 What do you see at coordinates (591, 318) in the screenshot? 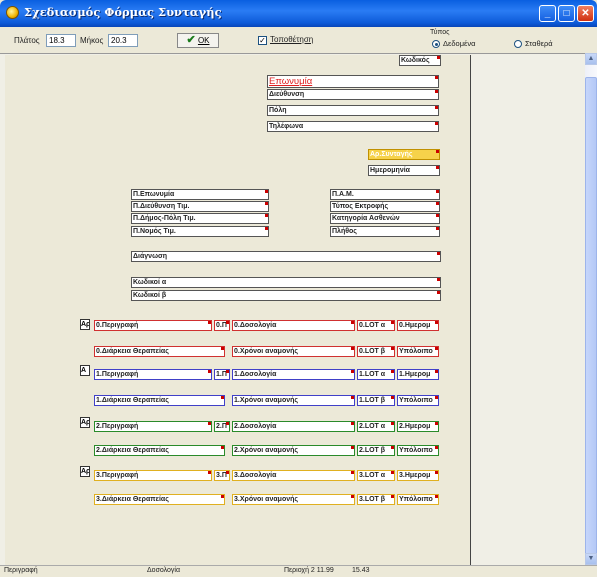
I see `scroll-thumb` at bounding box center [591, 318].